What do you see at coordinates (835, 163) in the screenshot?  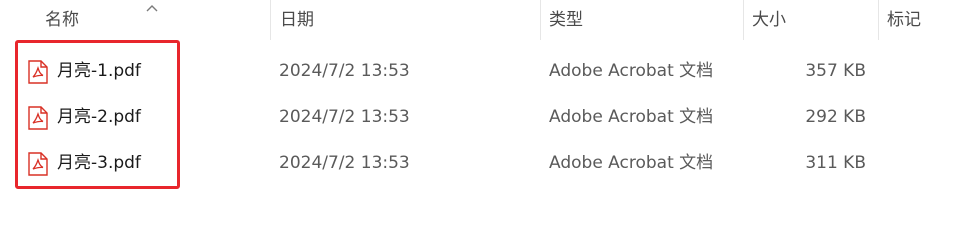 I see `file-size: 311 KB` at bounding box center [835, 163].